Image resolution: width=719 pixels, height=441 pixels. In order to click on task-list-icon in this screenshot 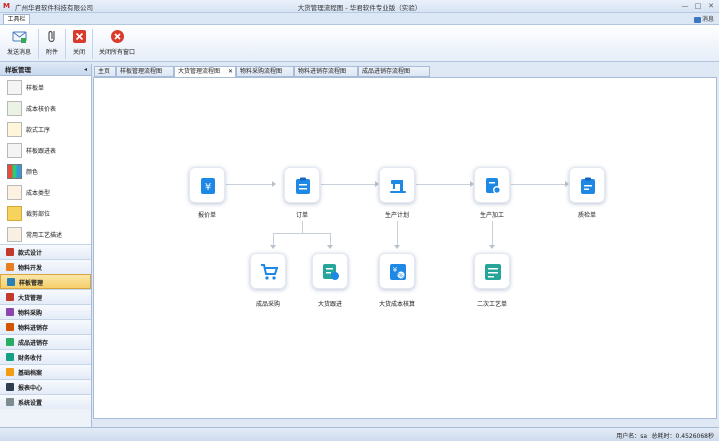, I will do `click(331, 272)`.